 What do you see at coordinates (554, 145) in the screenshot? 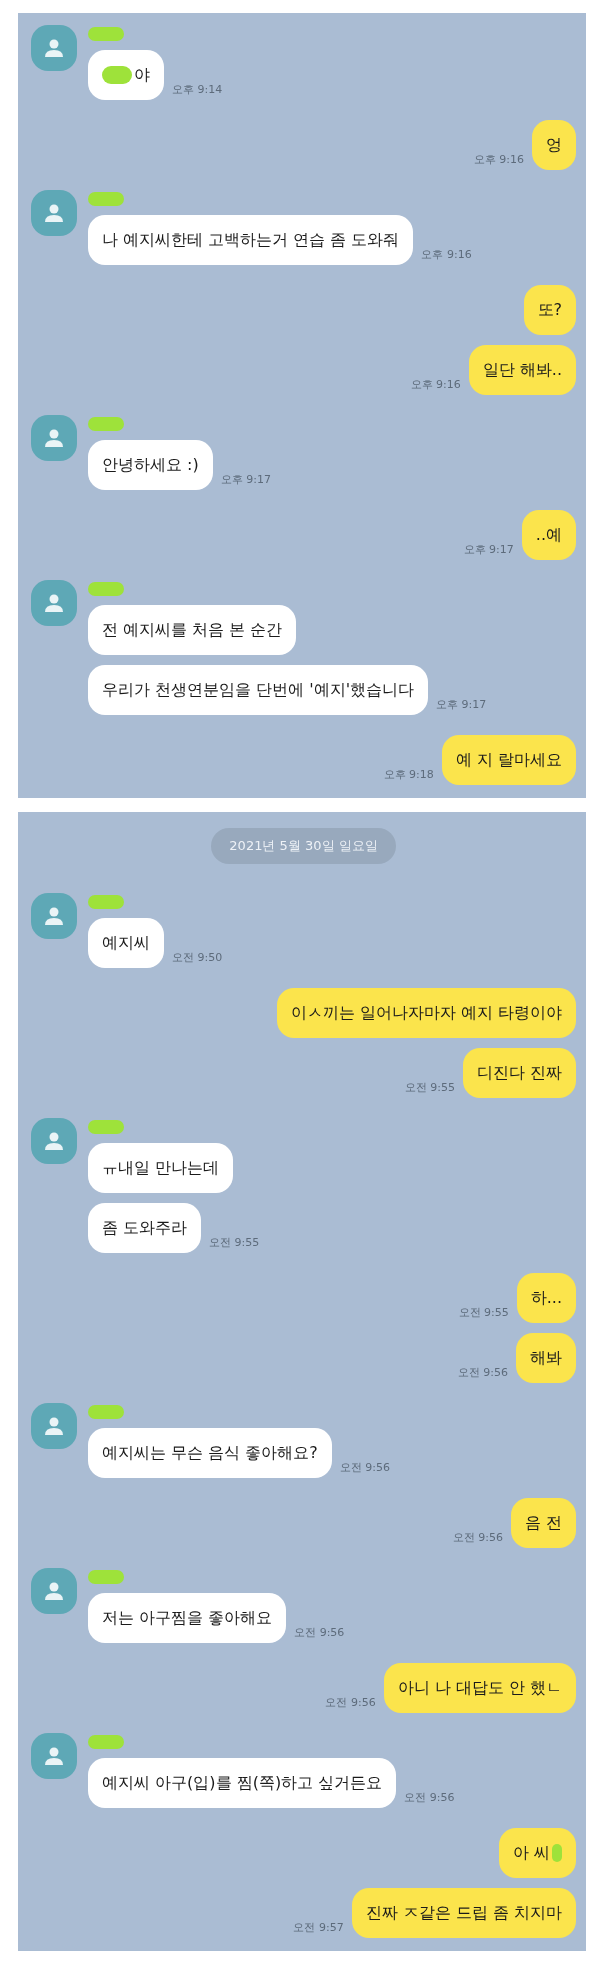
I see `message-bubble: 엉` at bounding box center [554, 145].